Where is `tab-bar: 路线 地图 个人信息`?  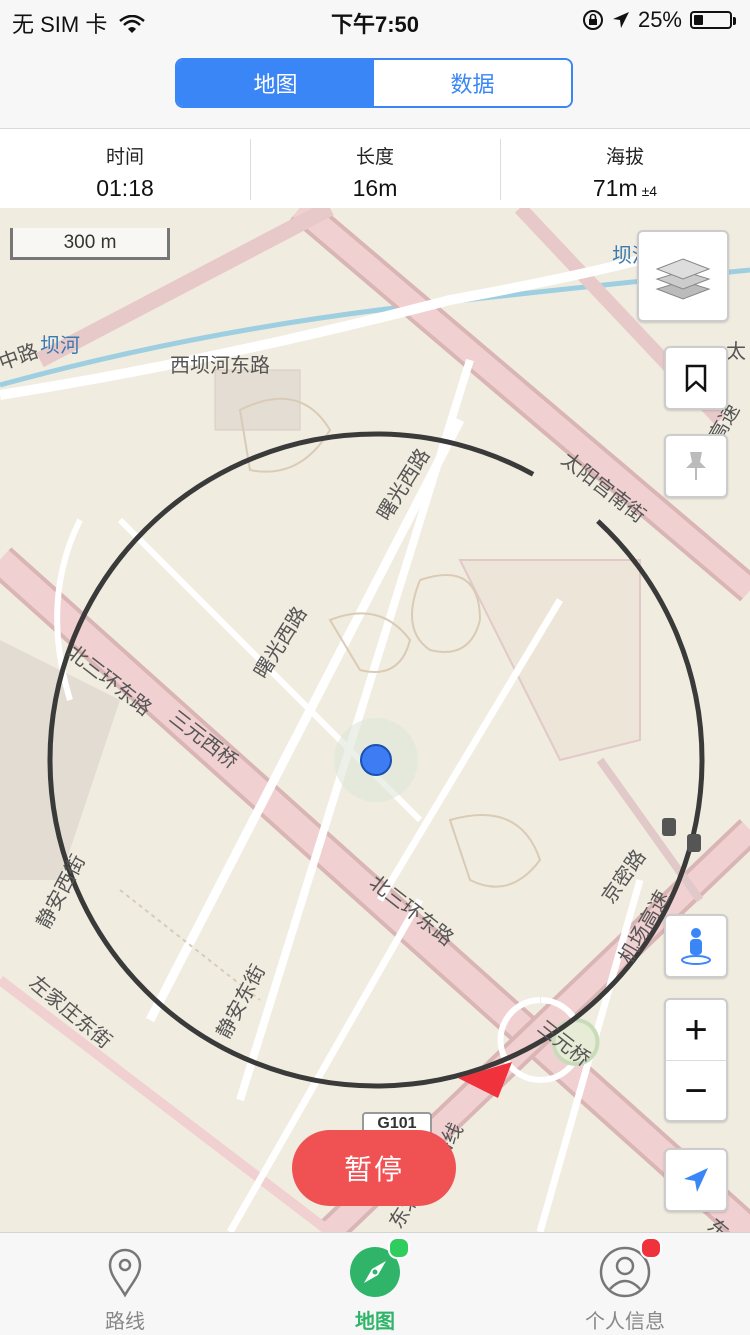 tab-bar: 路线 地图 个人信息 is located at coordinates (375, 1283).